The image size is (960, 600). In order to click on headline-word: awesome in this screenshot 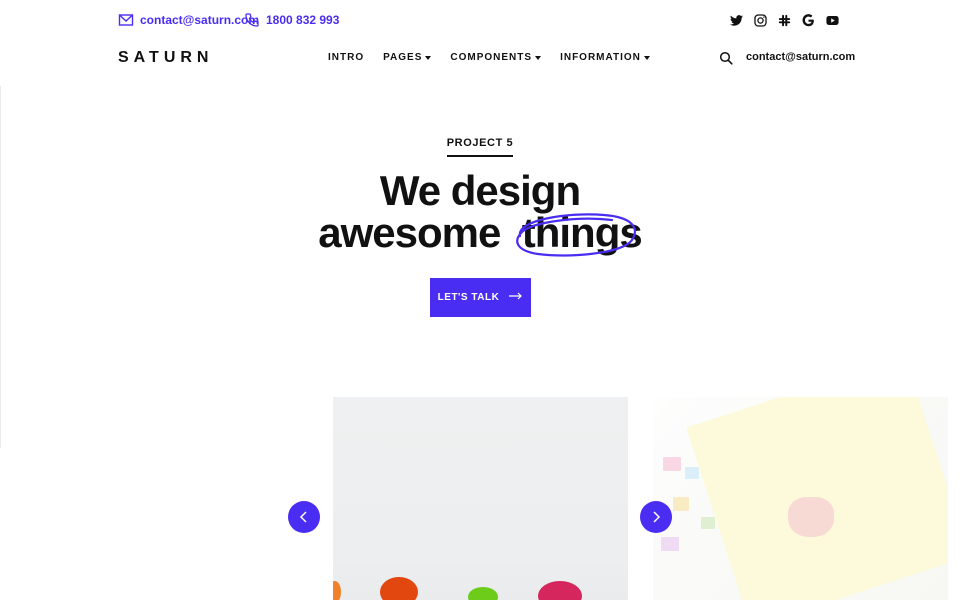, I will do `click(409, 232)`.